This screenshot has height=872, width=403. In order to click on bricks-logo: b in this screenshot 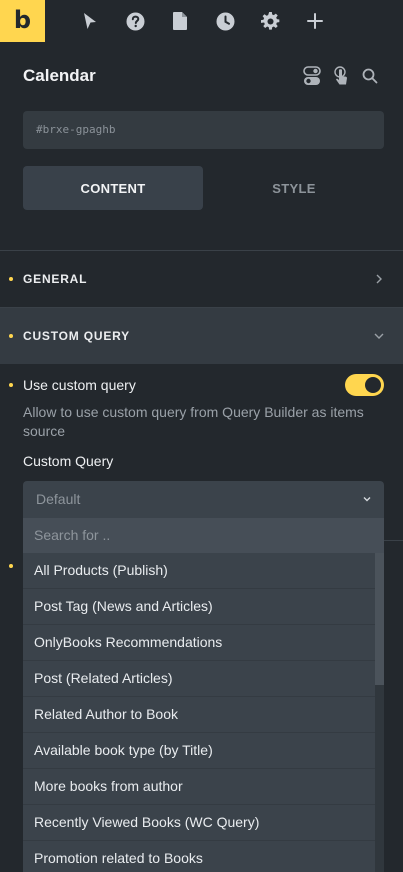, I will do `click(22, 21)`.